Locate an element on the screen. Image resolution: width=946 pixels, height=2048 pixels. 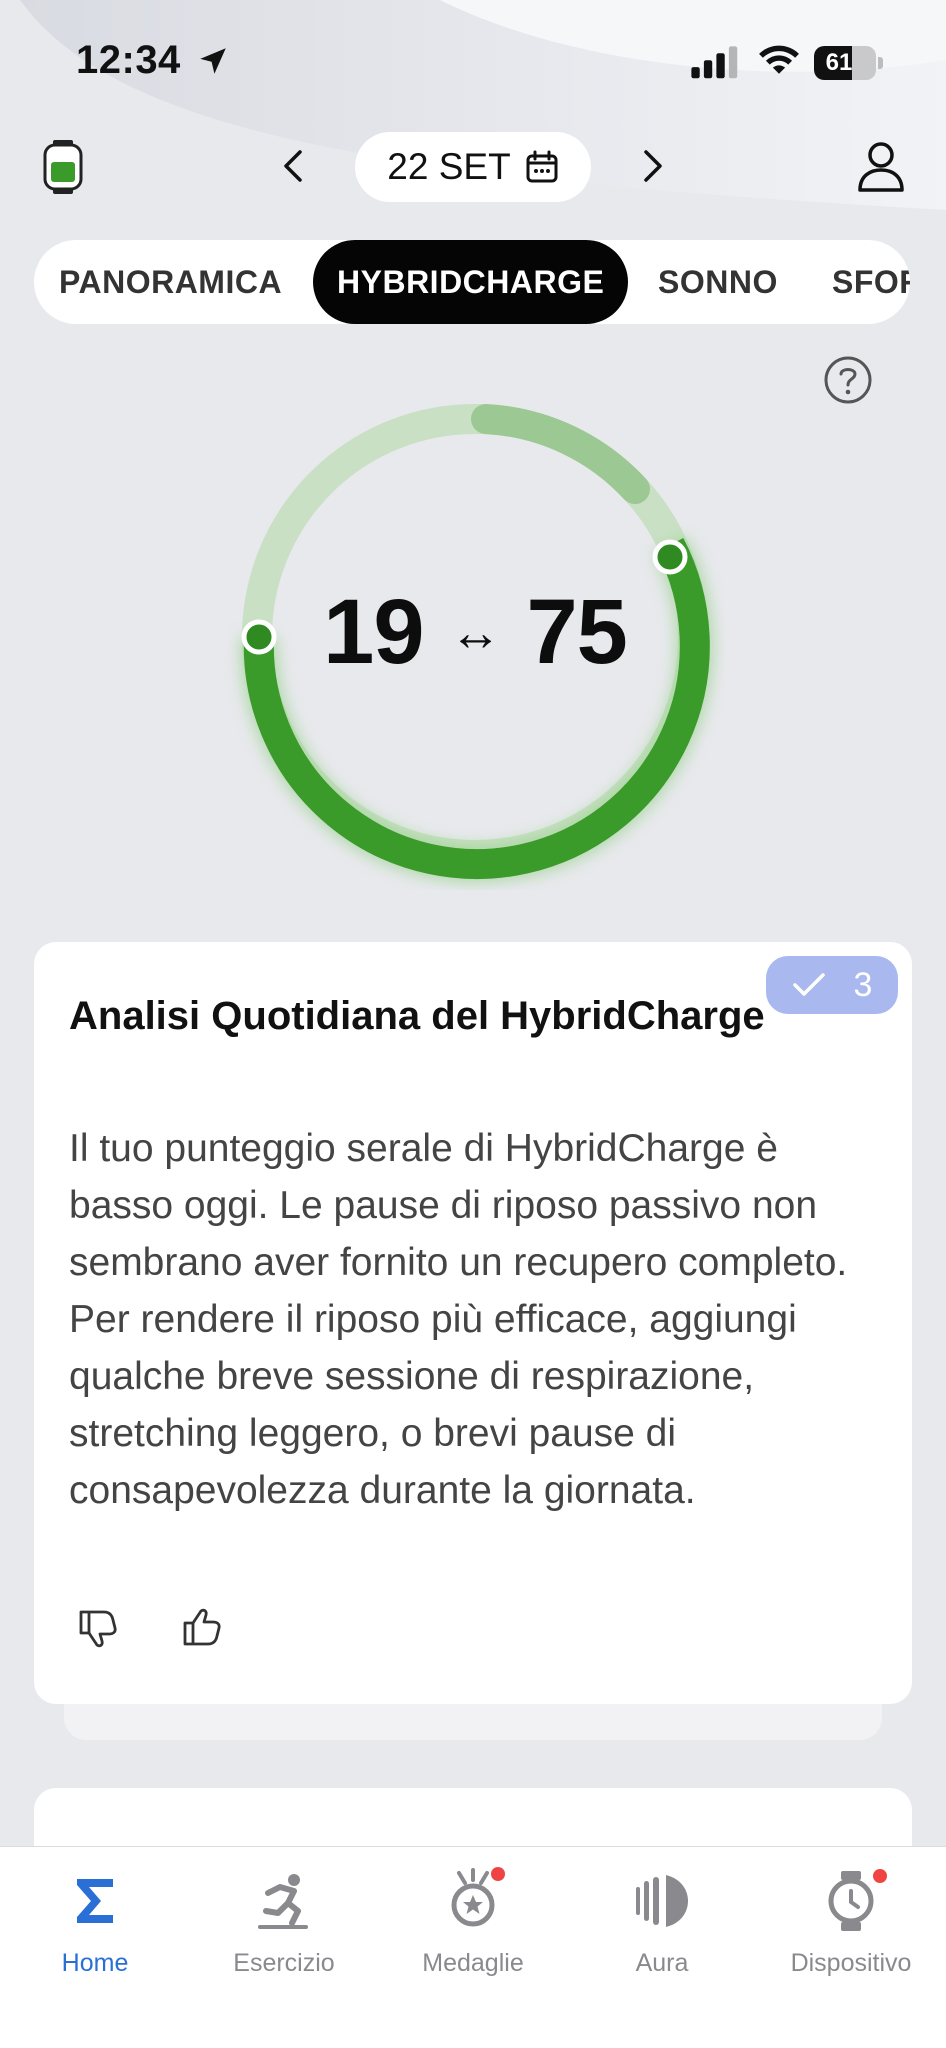
nav-dispositivo-label: Dispositivo is located at coordinates (851, 1963).